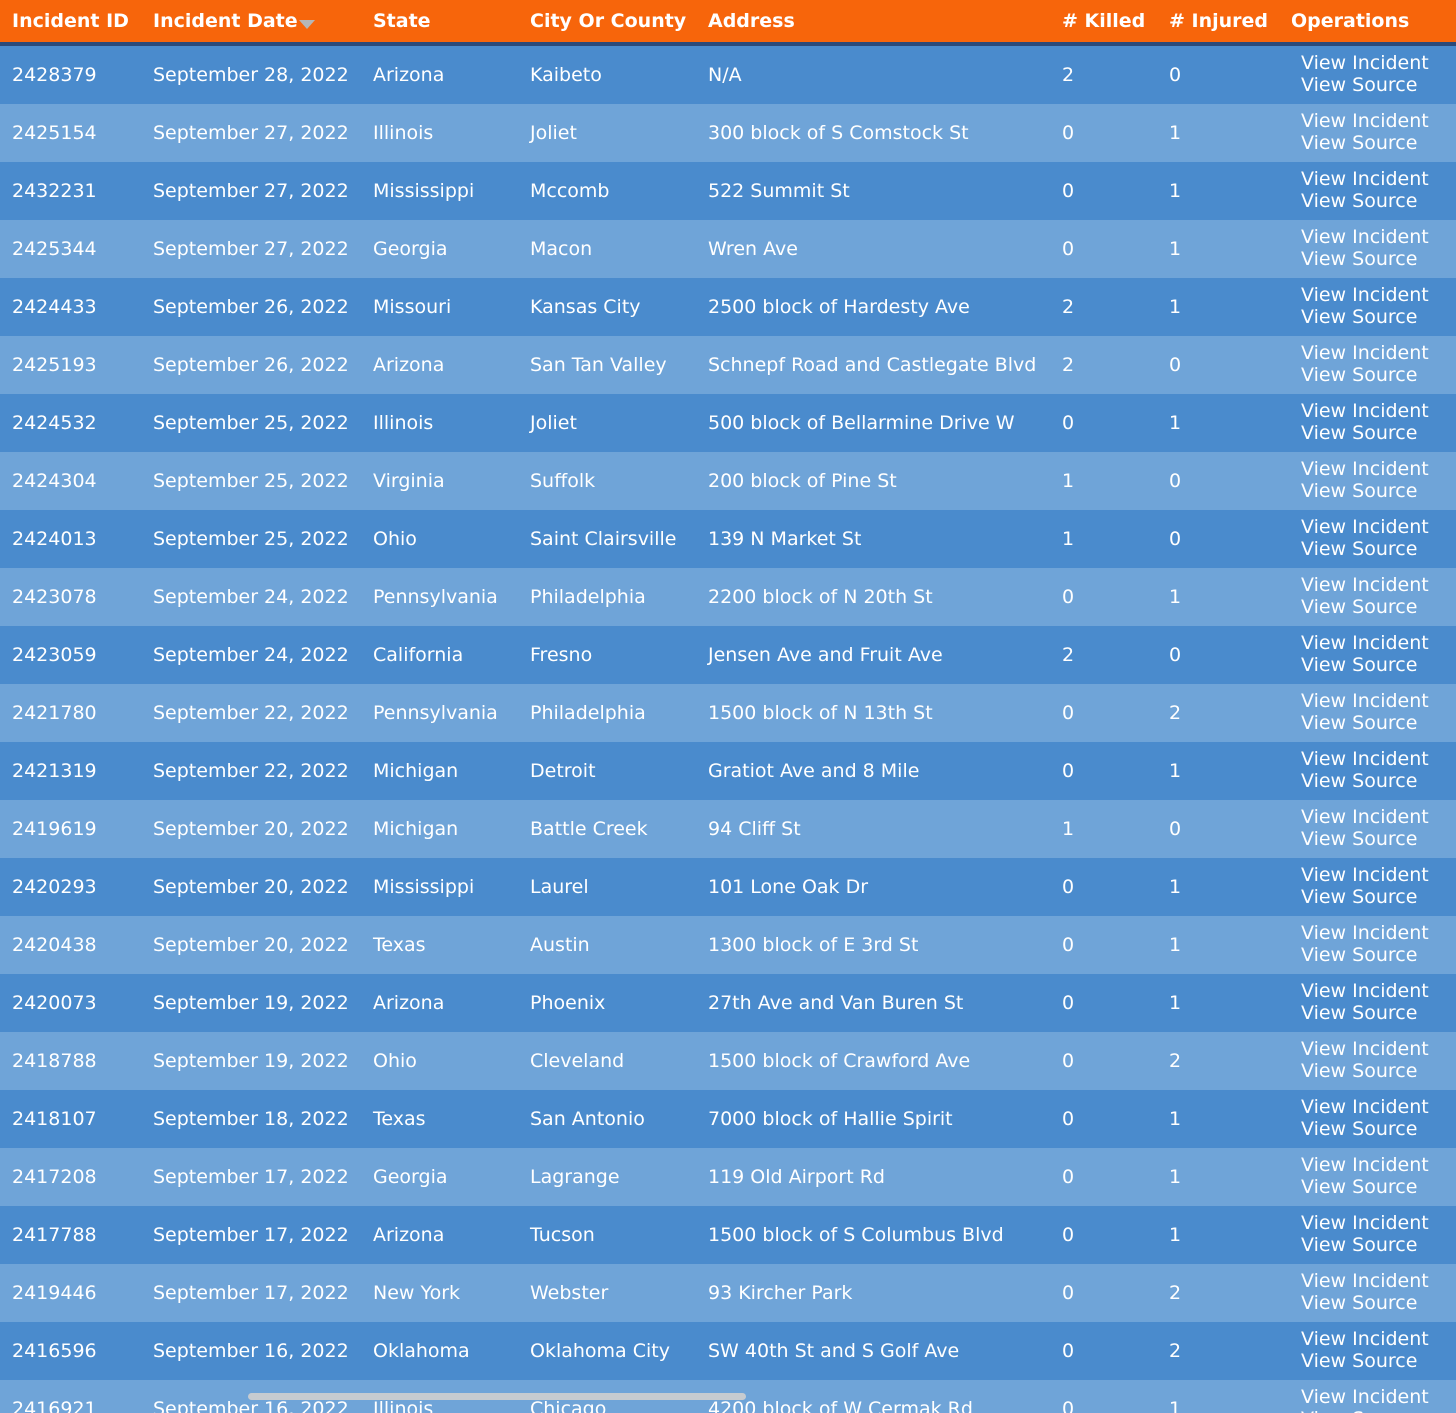 The height and width of the screenshot is (1413, 1456). Describe the element at coordinates (424, 191) in the screenshot. I see `cell-state: Mississippi` at that location.